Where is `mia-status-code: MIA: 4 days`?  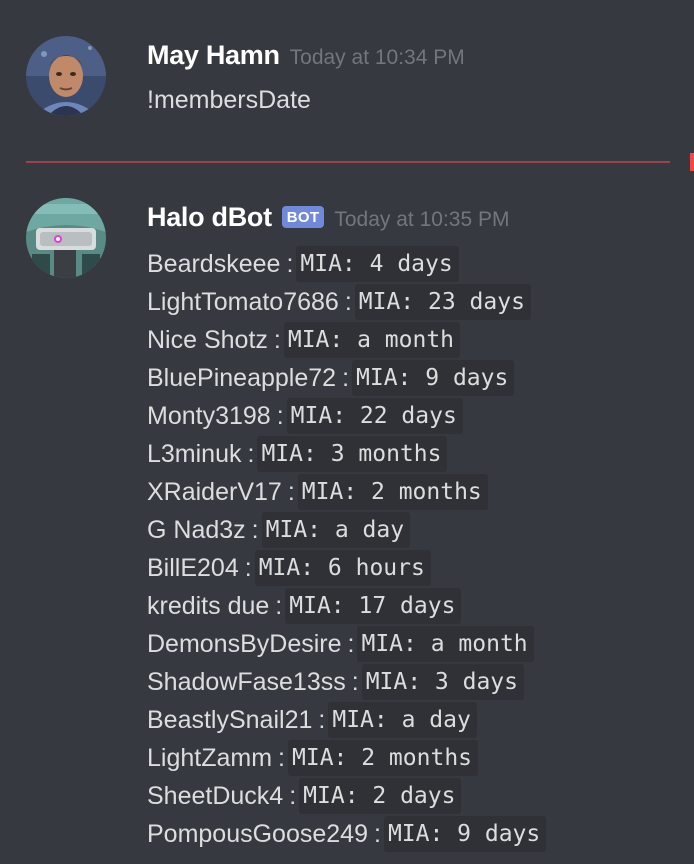 mia-status-code: MIA: 4 days is located at coordinates (377, 264).